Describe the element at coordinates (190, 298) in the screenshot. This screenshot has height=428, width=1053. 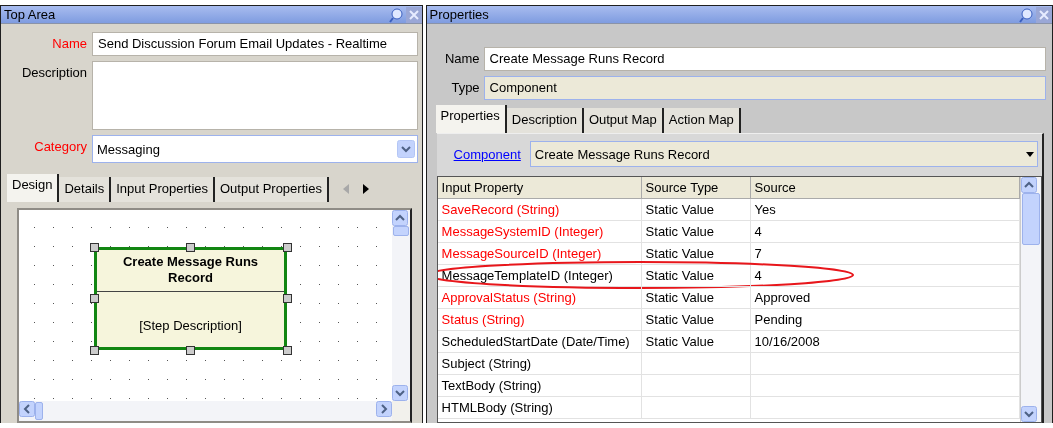
I see `step-node: Create Message Runs Record [Step Description]` at that location.